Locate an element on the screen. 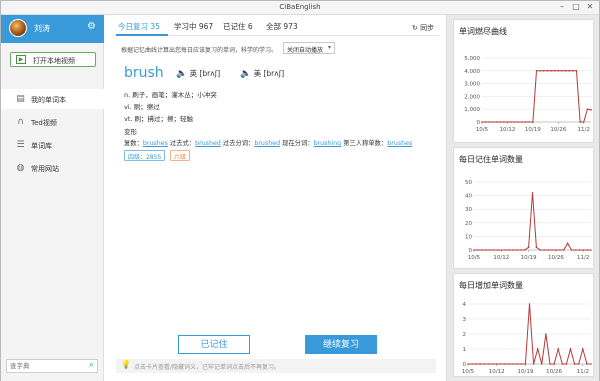 Image resolution: width=600 pixels, height=381 pixels. sidebar-item-websites: ◍ 常用网站 is located at coordinates (52, 168).